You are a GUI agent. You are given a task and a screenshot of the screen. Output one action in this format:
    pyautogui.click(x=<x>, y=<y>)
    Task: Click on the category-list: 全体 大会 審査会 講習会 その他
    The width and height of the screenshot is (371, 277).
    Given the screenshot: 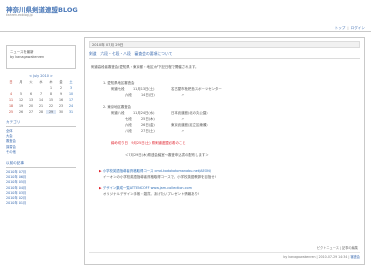 What is the action you would take?
    pyautogui.click(x=41, y=142)
    